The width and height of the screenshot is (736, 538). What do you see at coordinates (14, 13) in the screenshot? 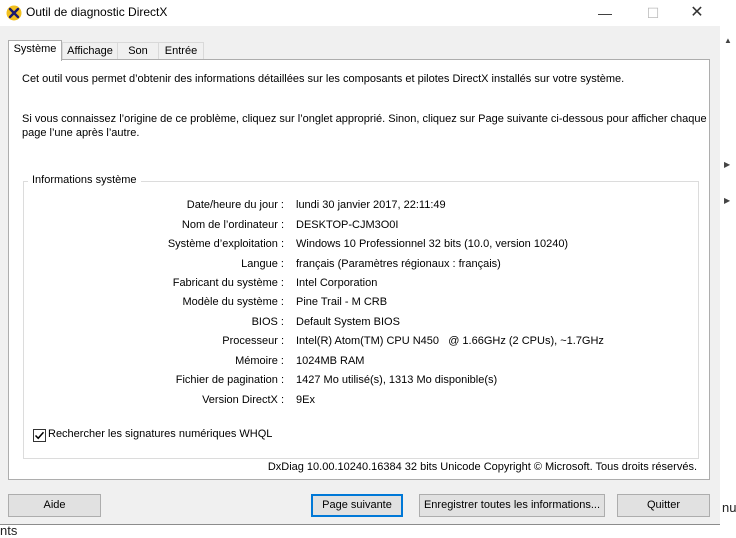
I see `directx-icon` at bounding box center [14, 13].